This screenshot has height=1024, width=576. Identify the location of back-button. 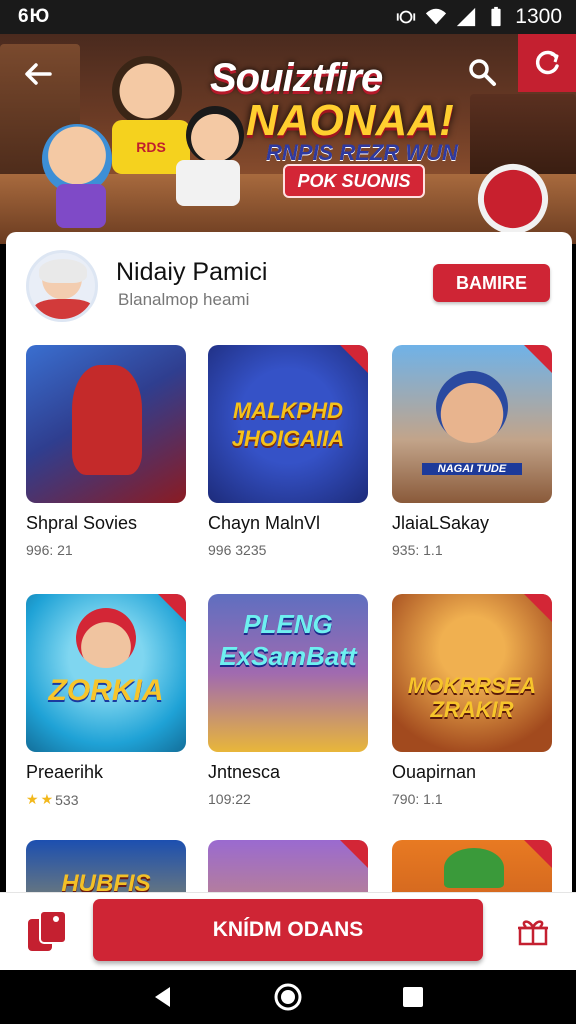
(38, 74).